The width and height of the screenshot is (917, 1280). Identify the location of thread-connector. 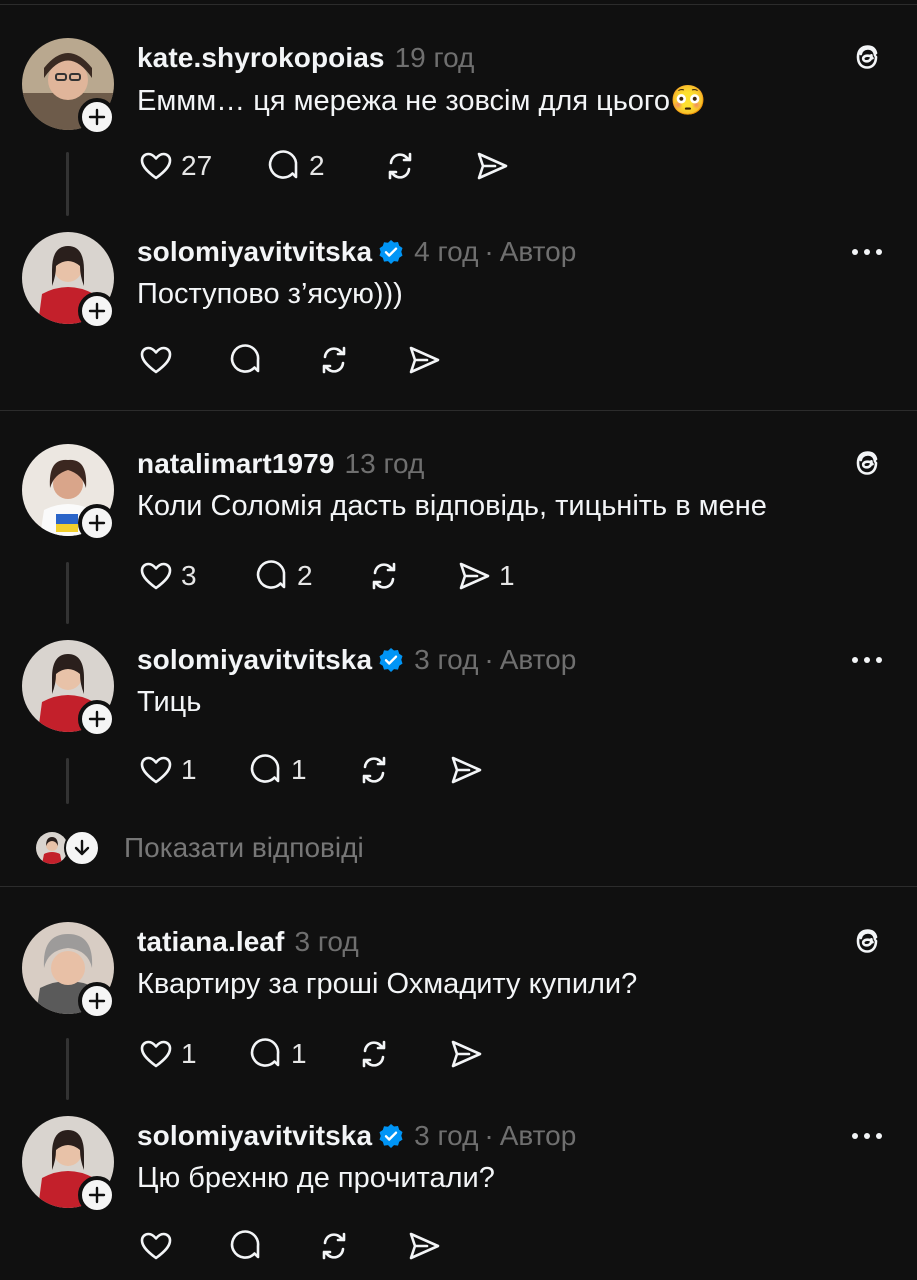
(67, 781).